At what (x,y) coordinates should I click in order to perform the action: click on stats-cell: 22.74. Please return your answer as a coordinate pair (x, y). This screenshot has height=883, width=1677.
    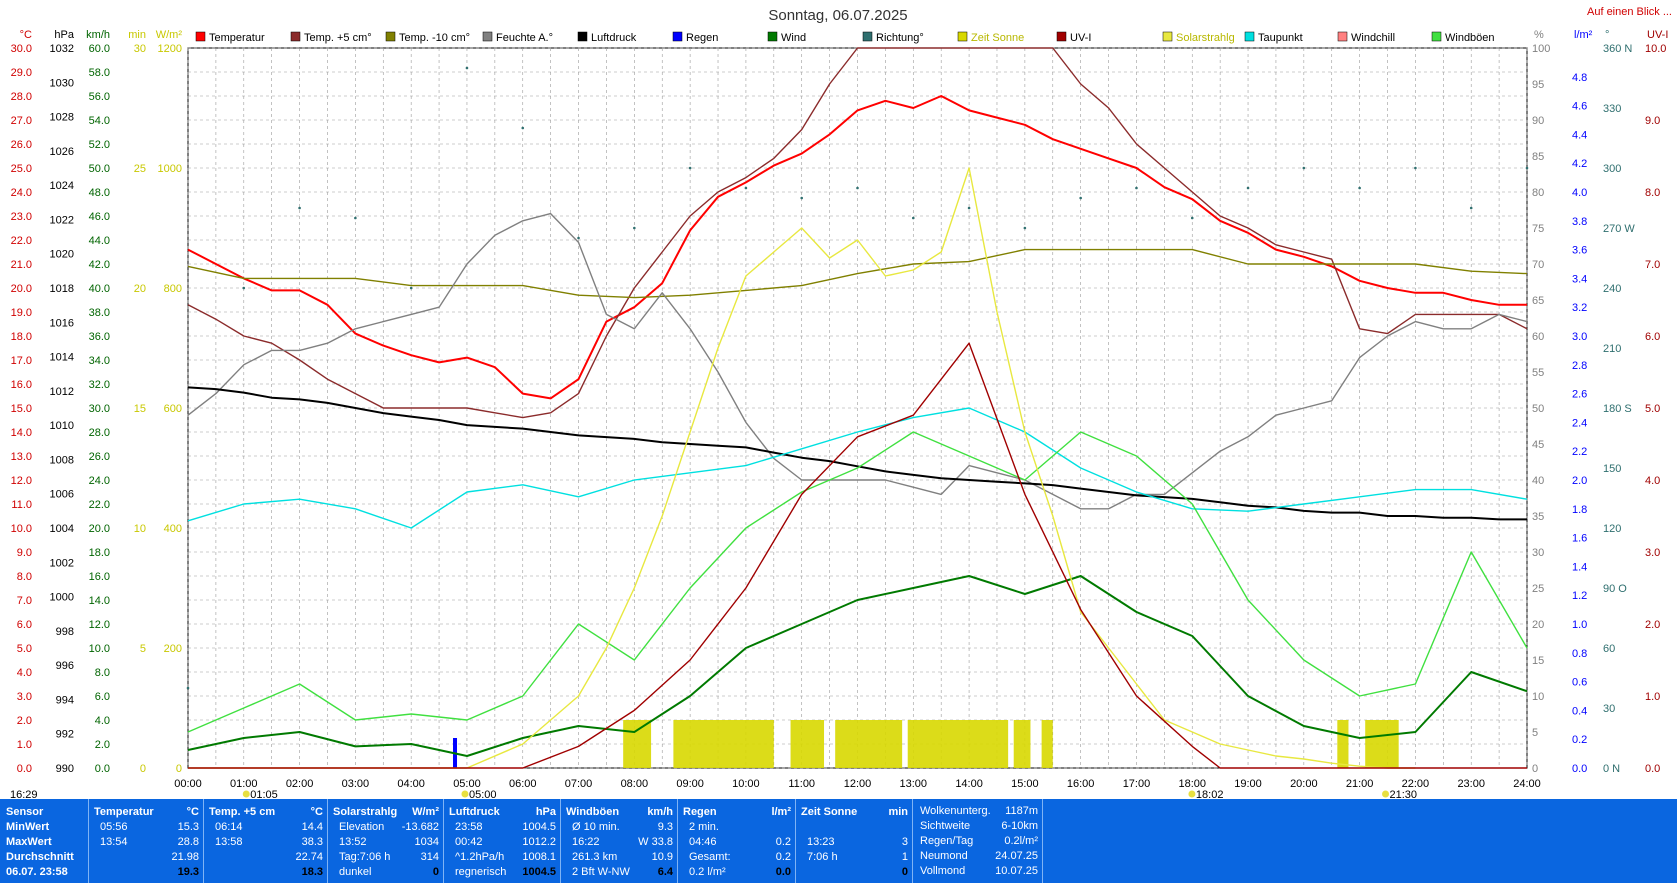
    Looking at the image, I should click on (309, 857).